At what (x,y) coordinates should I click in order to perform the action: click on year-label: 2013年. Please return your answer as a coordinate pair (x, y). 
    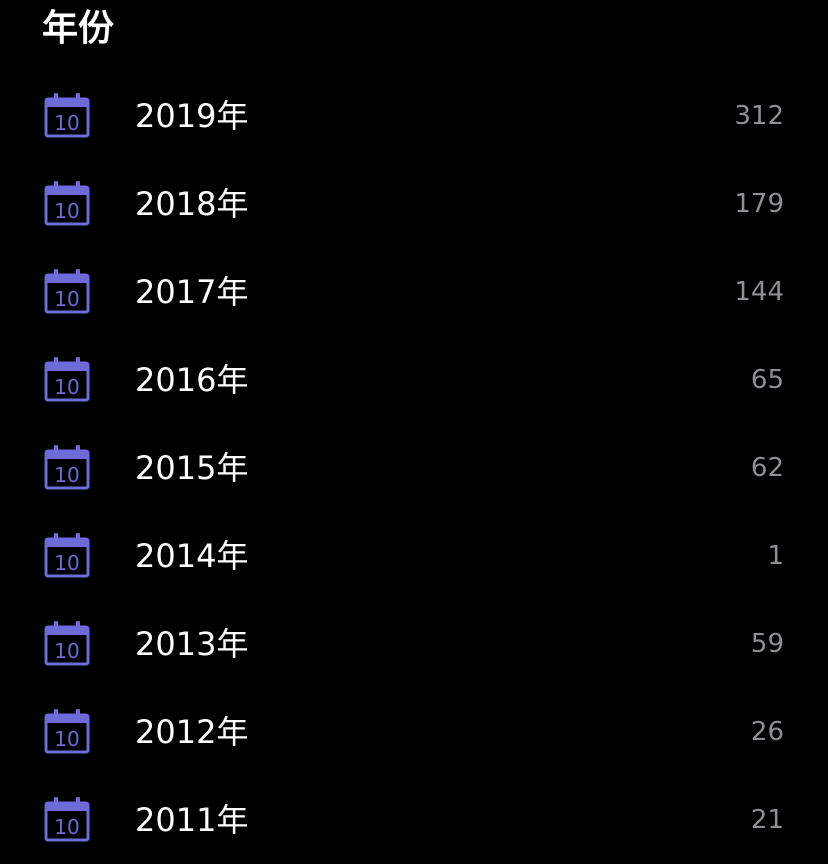
    Looking at the image, I should click on (192, 644).